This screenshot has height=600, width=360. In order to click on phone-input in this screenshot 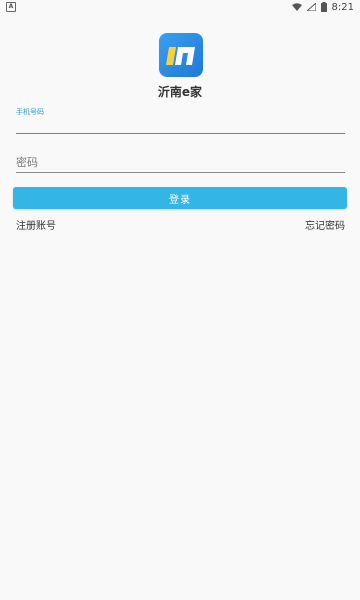, I will do `click(180, 124)`.